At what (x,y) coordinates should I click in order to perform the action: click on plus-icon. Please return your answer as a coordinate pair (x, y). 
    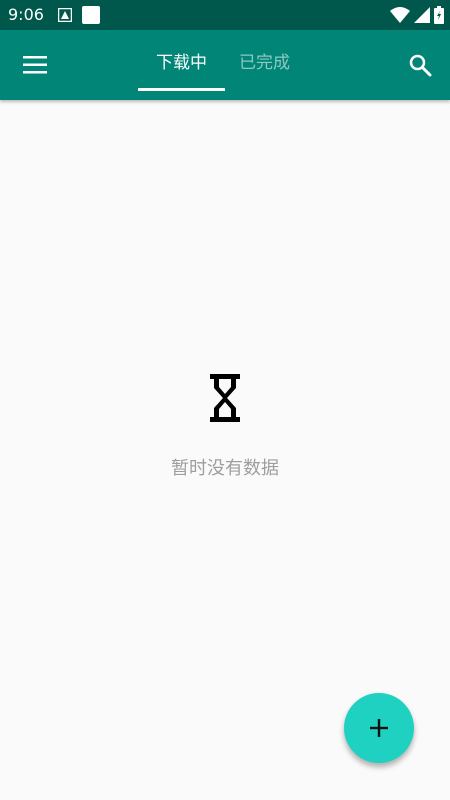
    Looking at the image, I should click on (379, 728).